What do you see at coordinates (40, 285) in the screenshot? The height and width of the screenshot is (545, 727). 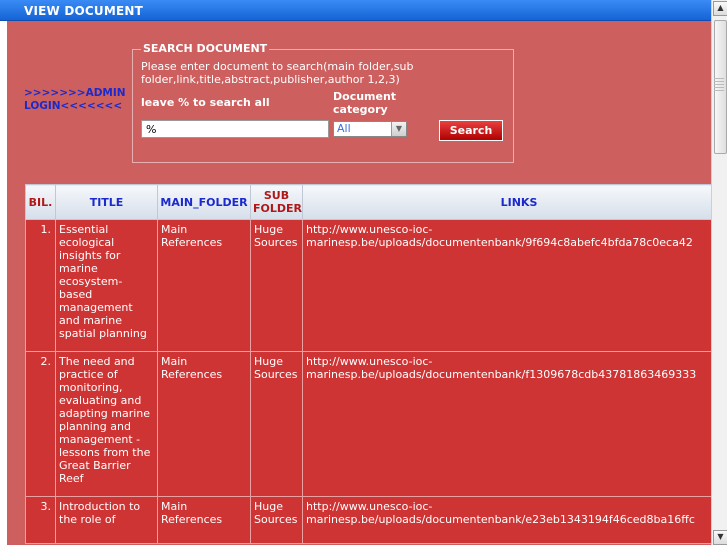 I see `row-number: 1.` at bounding box center [40, 285].